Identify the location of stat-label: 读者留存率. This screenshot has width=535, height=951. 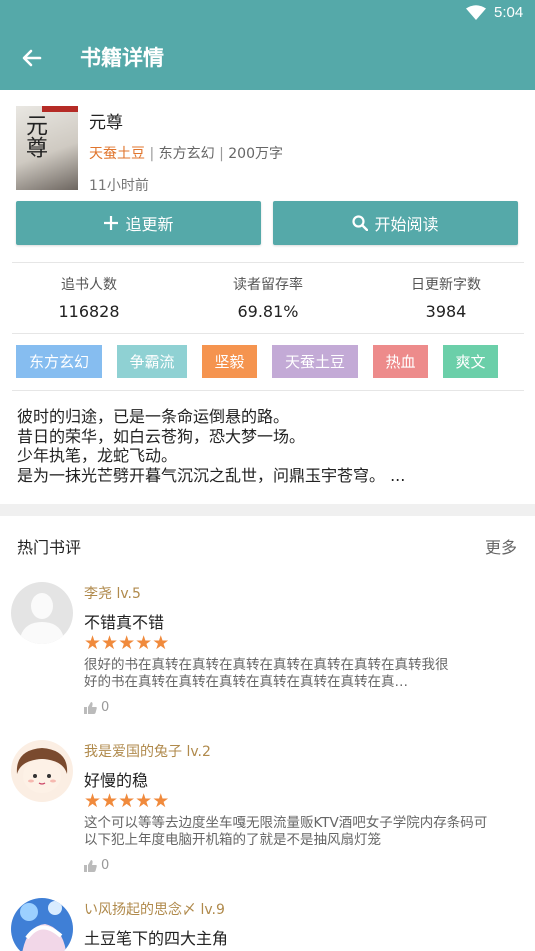
(268, 285).